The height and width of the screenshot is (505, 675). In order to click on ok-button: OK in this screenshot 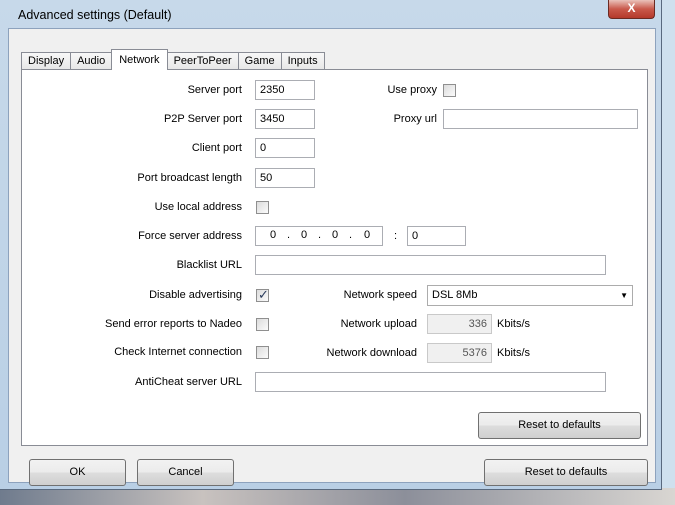, I will do `click(77, 472)`.